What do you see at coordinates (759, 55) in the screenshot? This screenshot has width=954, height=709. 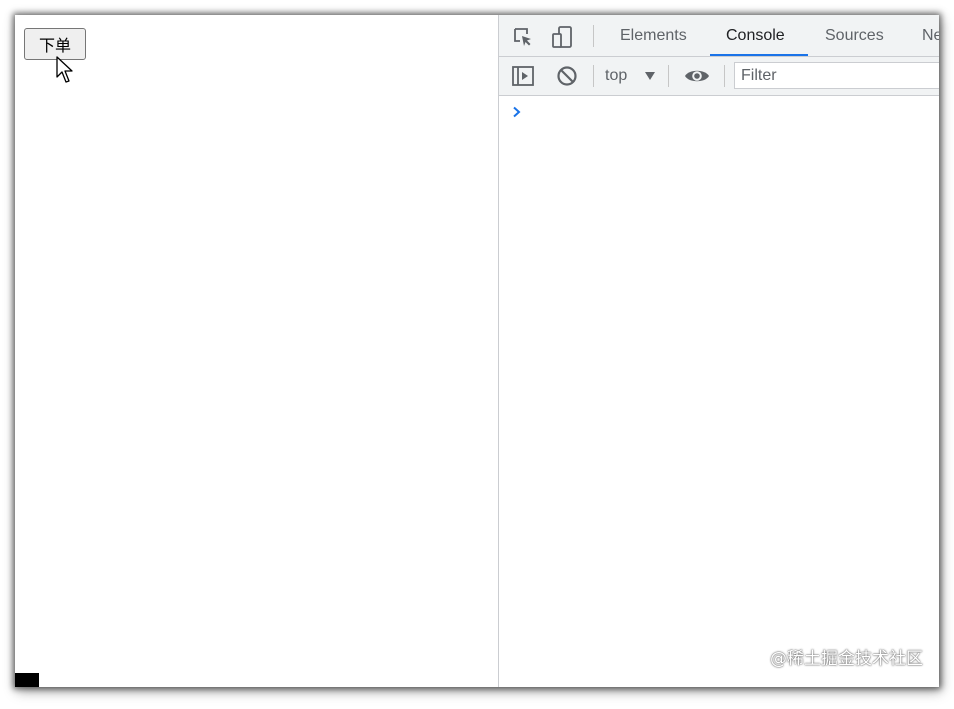 I see `active-tab-indicator` at bounding box center [759, 55].